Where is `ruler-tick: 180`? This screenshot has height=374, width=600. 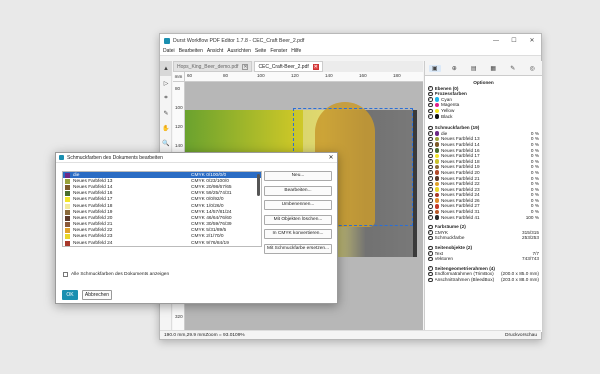
ruler-tick: 180 is located at coordinates (397, 75).